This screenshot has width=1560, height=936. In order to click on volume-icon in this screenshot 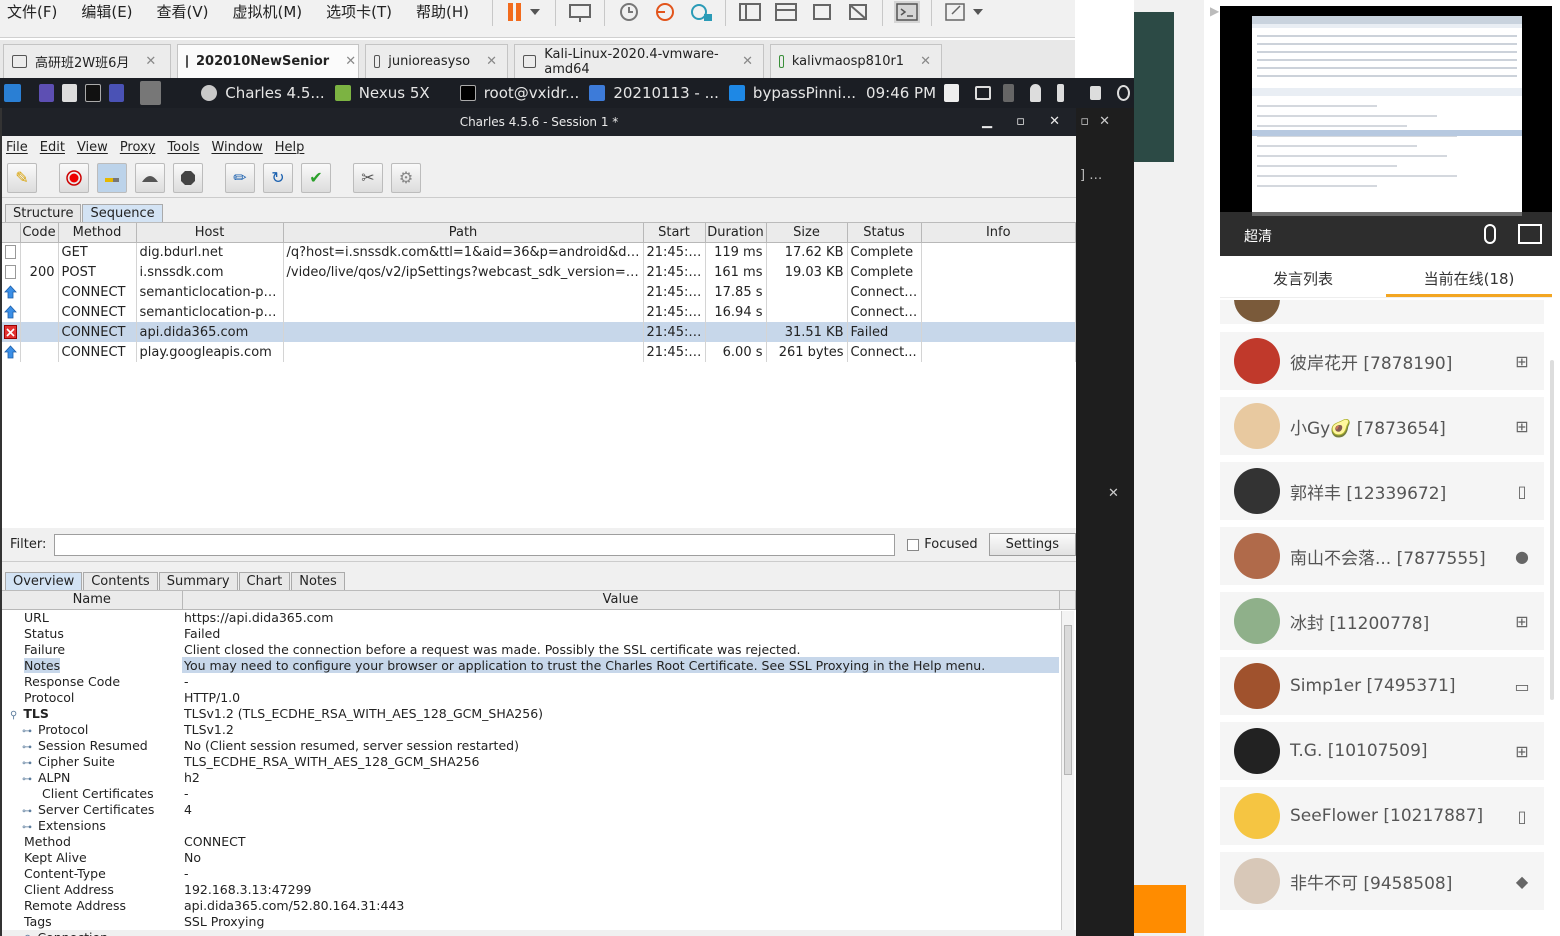, I will do `click(1009, 93)`.